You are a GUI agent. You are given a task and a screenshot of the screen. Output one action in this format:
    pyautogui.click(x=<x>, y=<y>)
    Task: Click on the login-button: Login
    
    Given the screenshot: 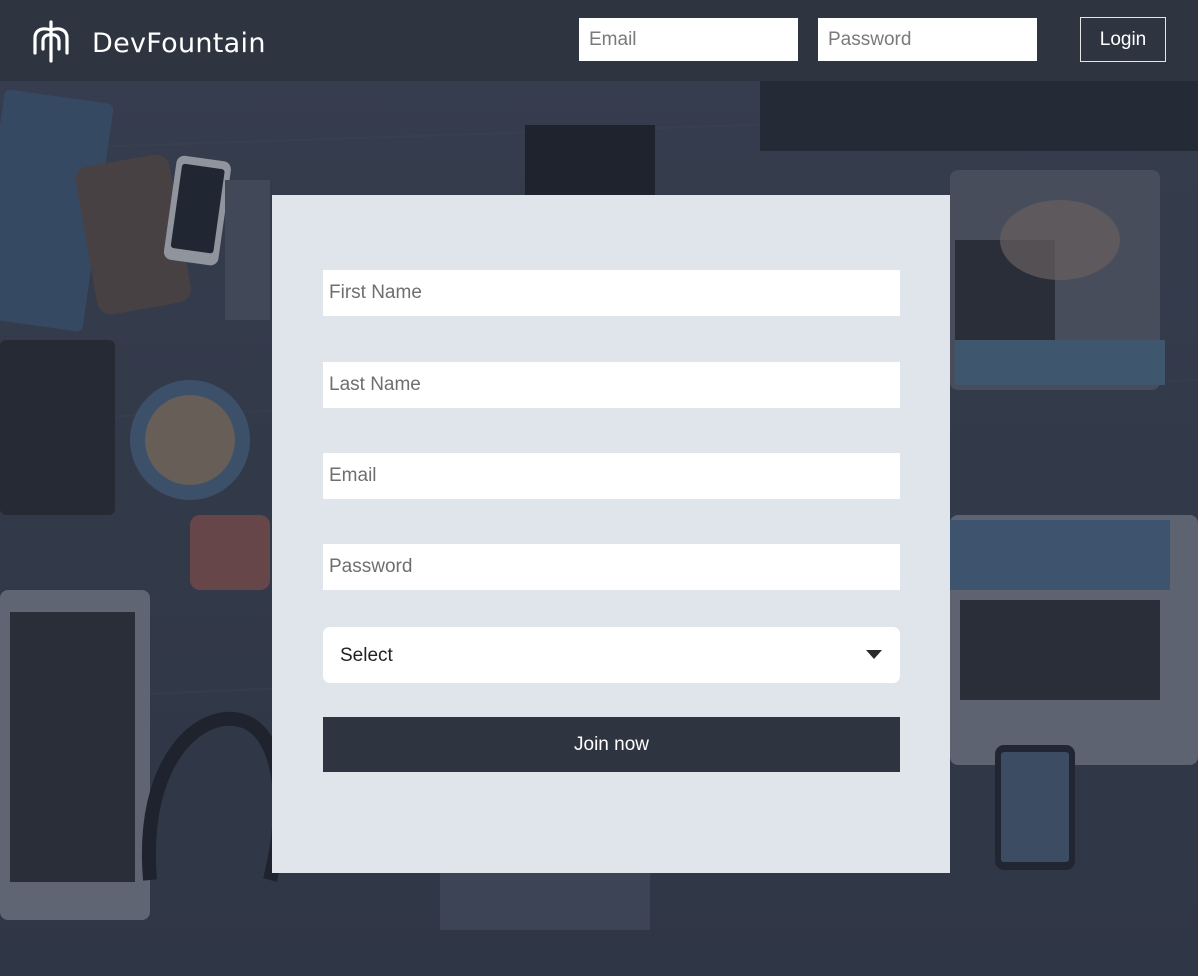 What is the action you would take?
    pyautogui.click(x=1123, y=39)
    